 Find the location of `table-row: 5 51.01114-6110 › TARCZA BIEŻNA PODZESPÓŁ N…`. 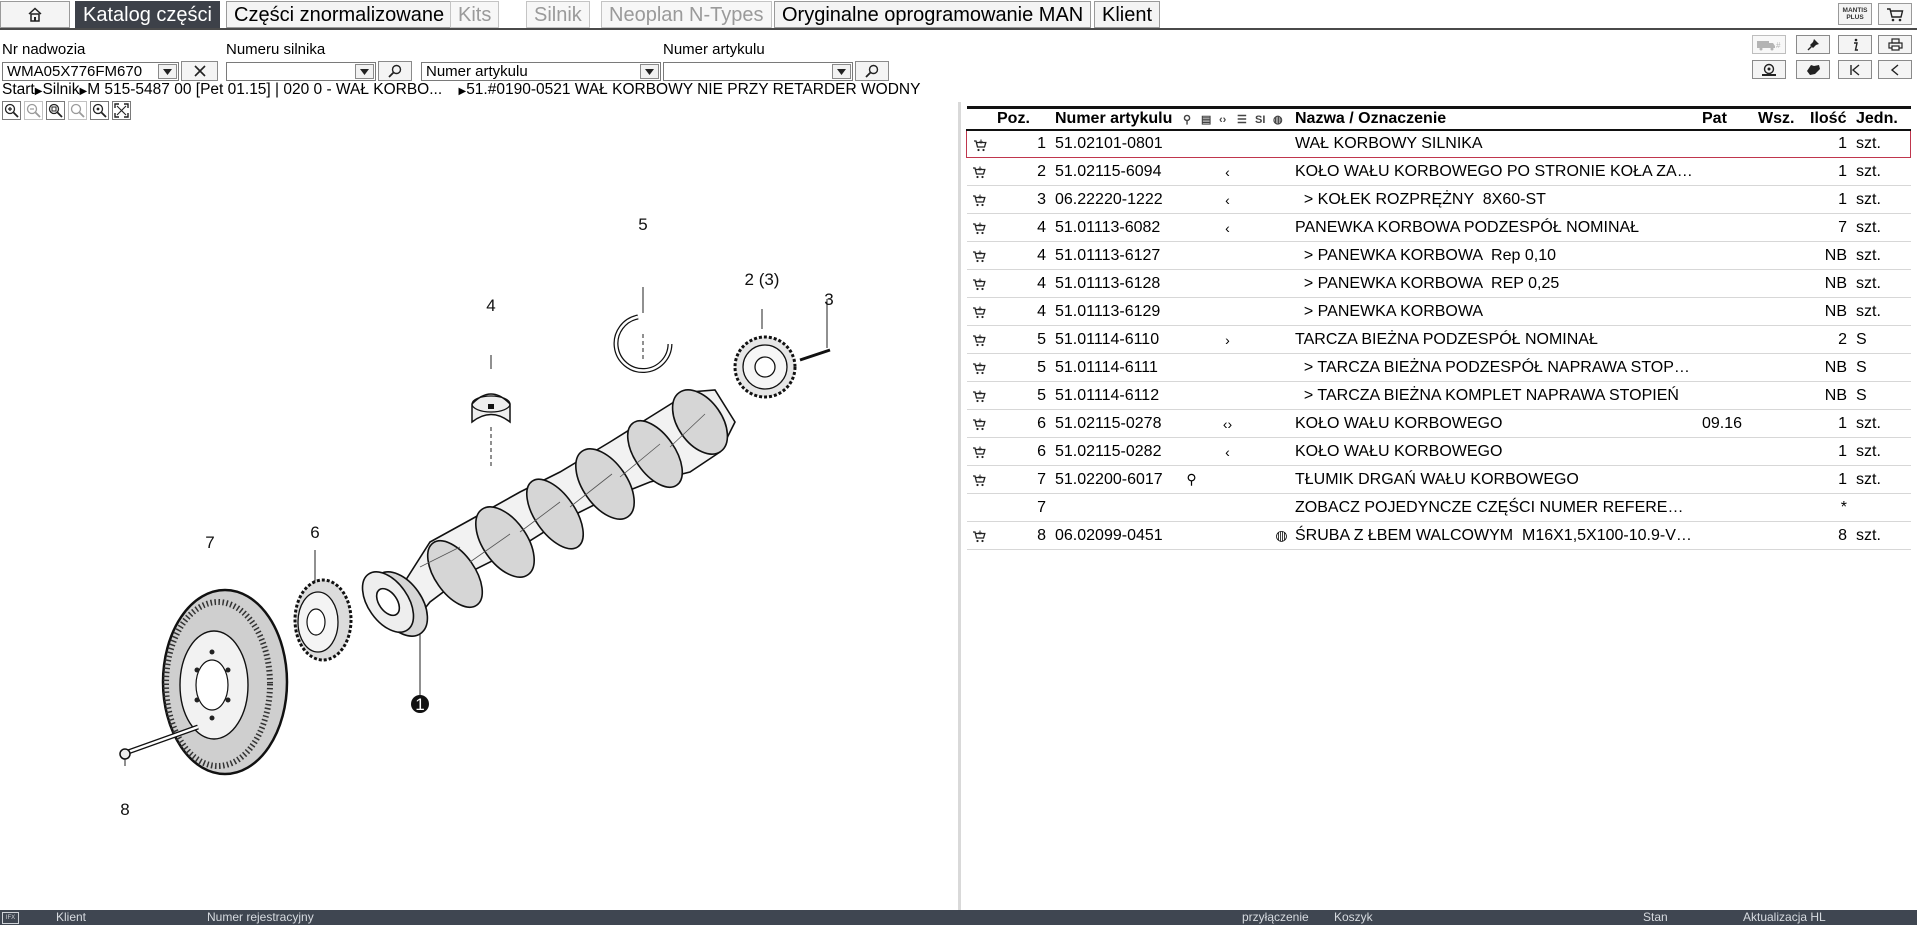

table-row: 5 51.01114-6110 › TARCZA BIEŻNA PODZESPÓŁ N… is located at coordinates (1438, 339).